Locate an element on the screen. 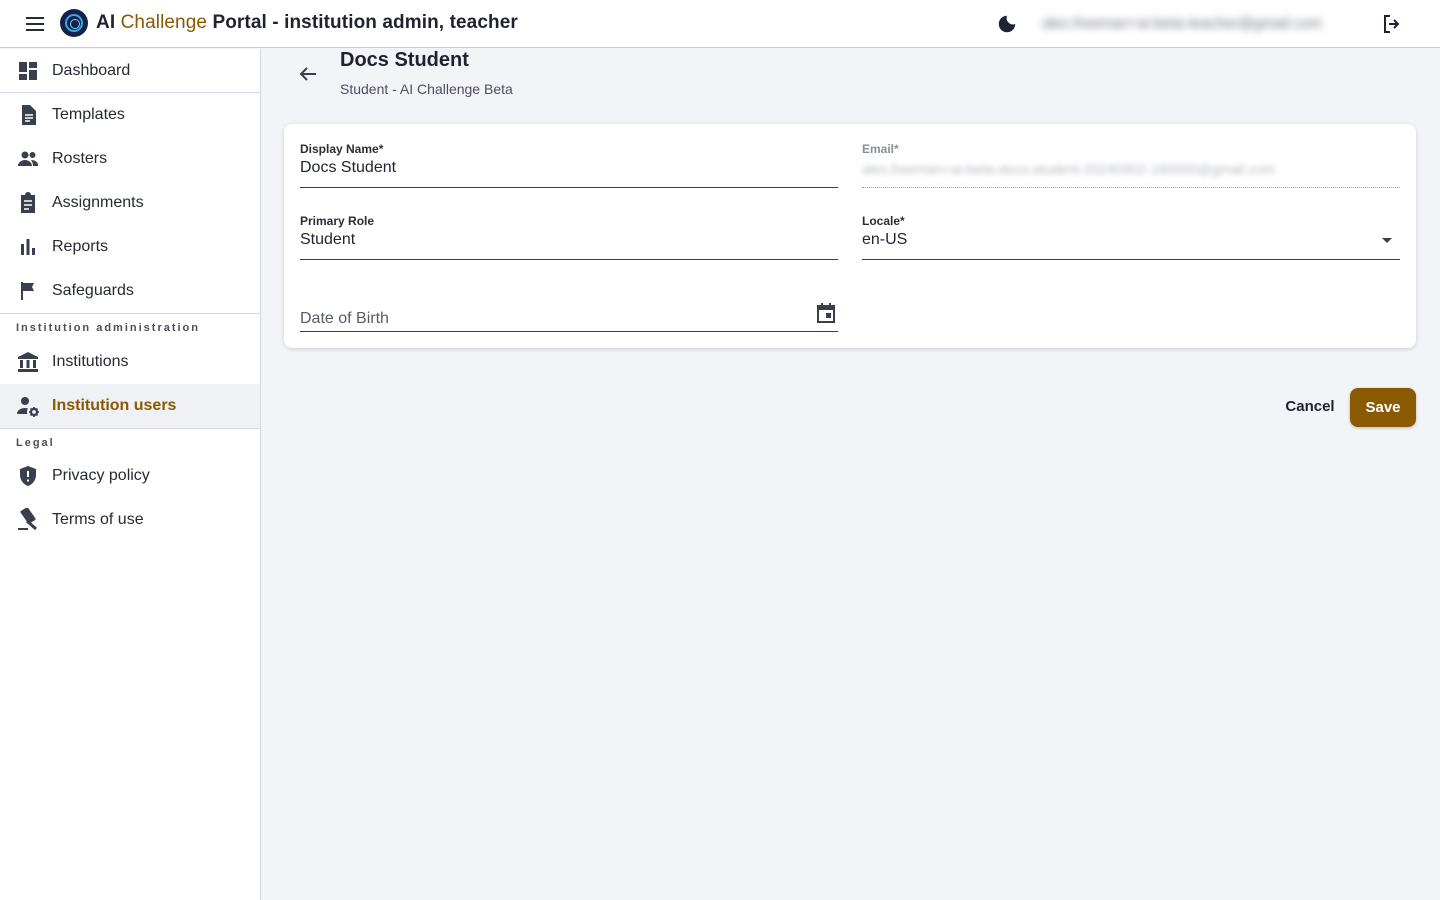  save-button: Save is located at coordinates (1383, 407).